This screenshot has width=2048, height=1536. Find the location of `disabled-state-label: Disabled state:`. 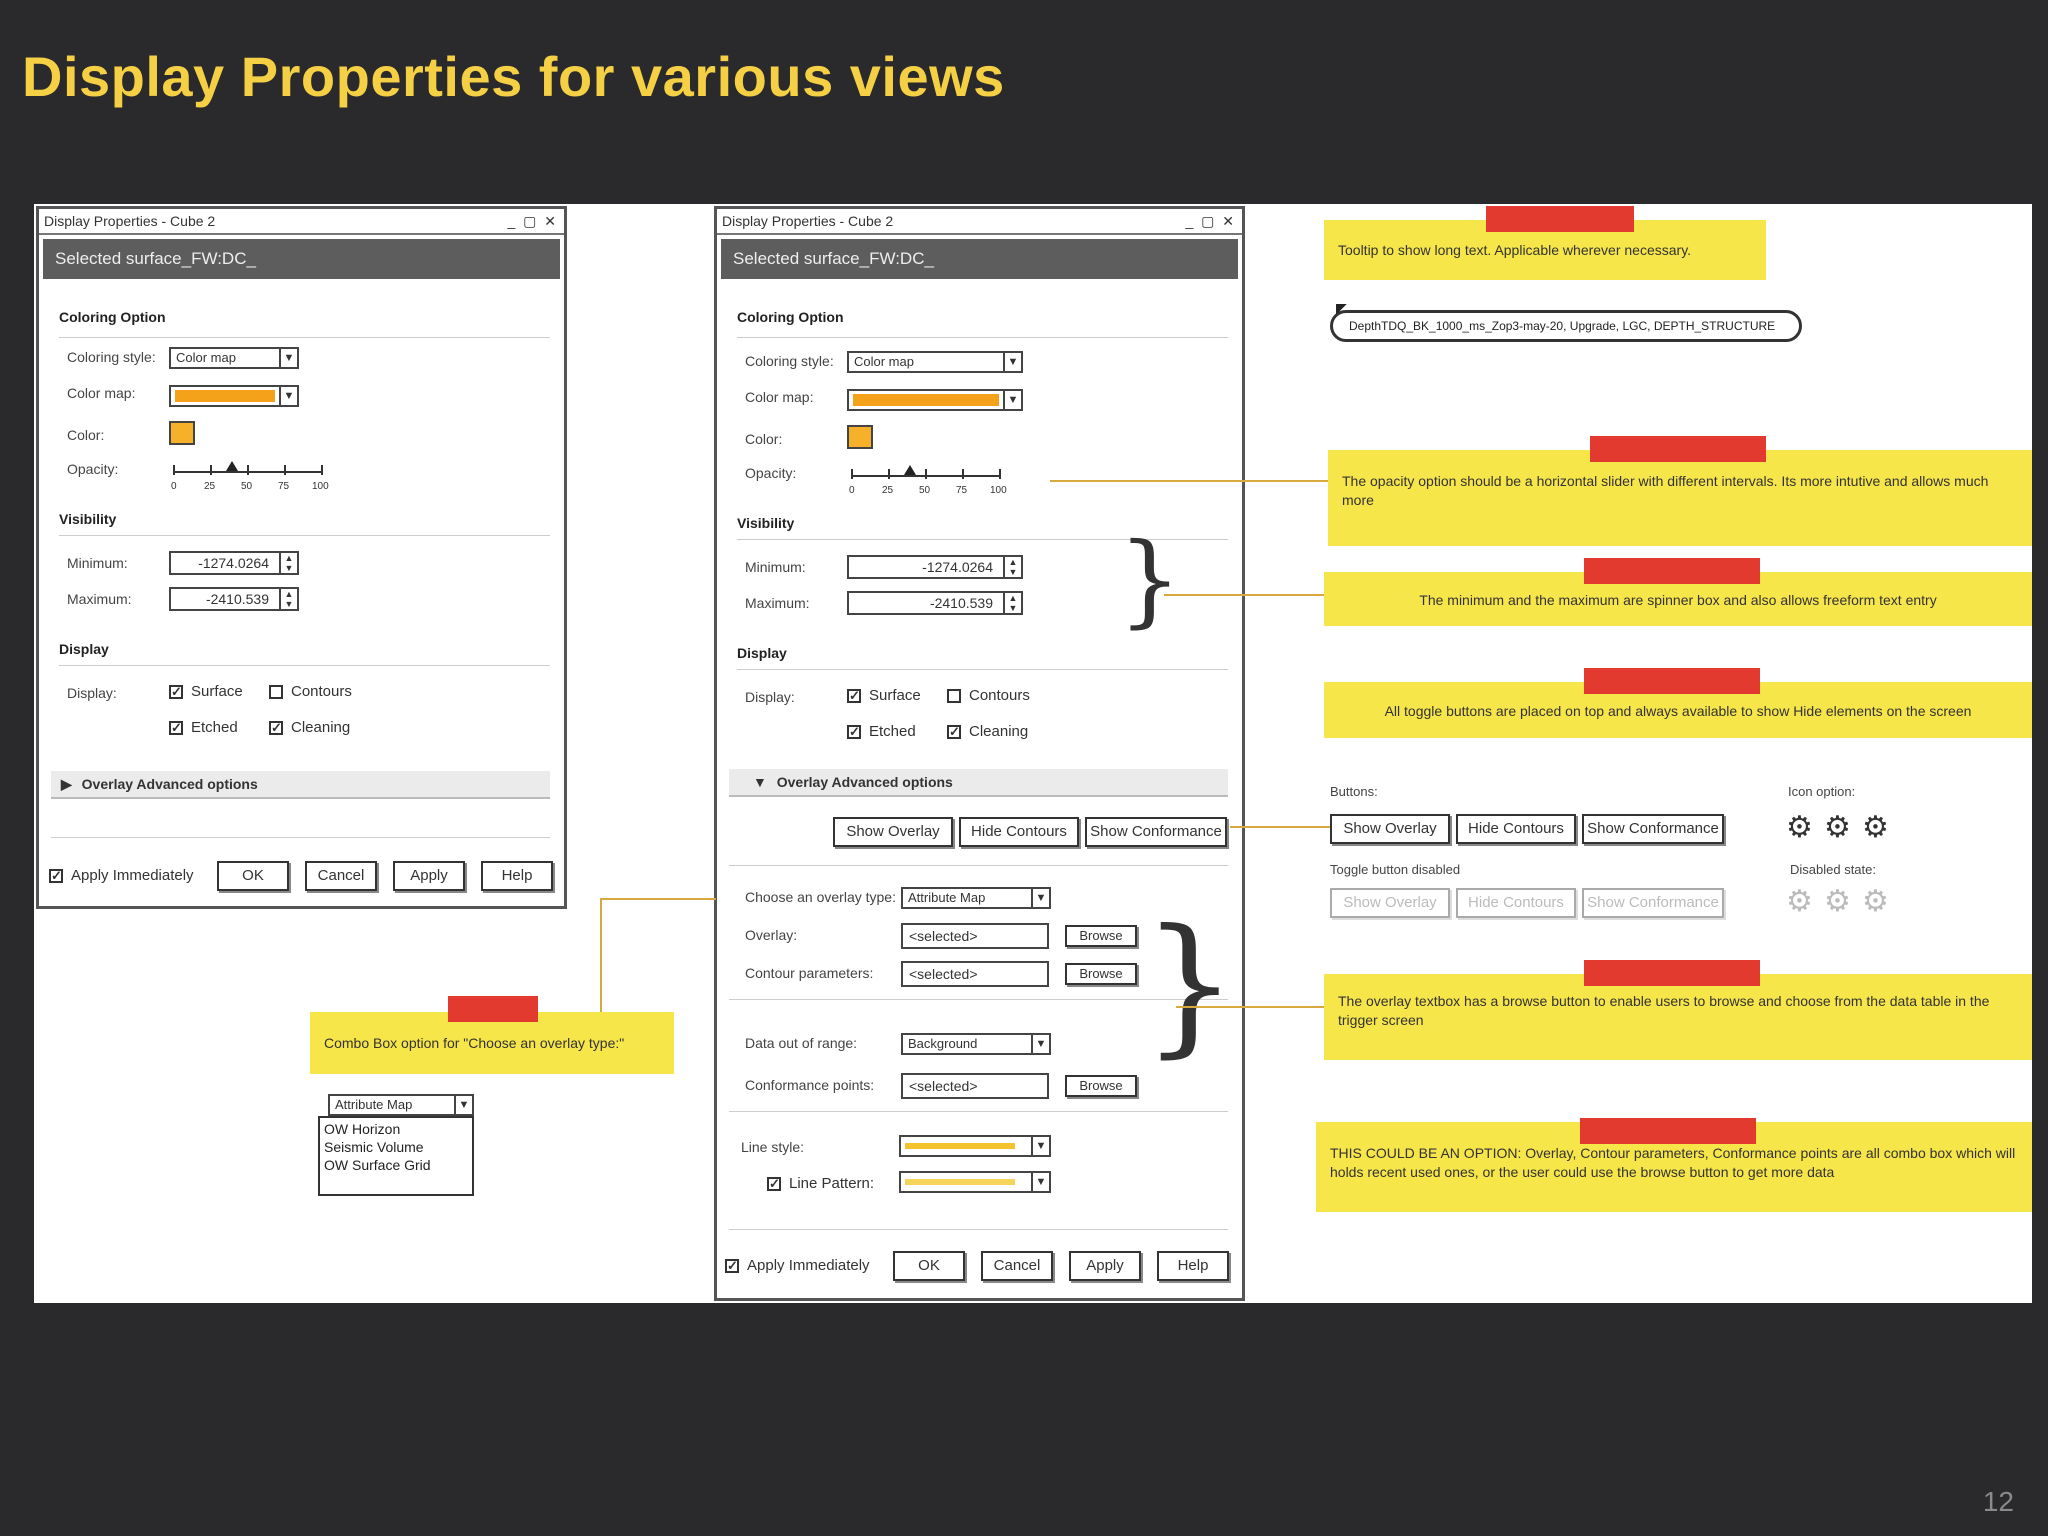

disabled-state-label: Disabled state: is located at coordinates (1833, 869).